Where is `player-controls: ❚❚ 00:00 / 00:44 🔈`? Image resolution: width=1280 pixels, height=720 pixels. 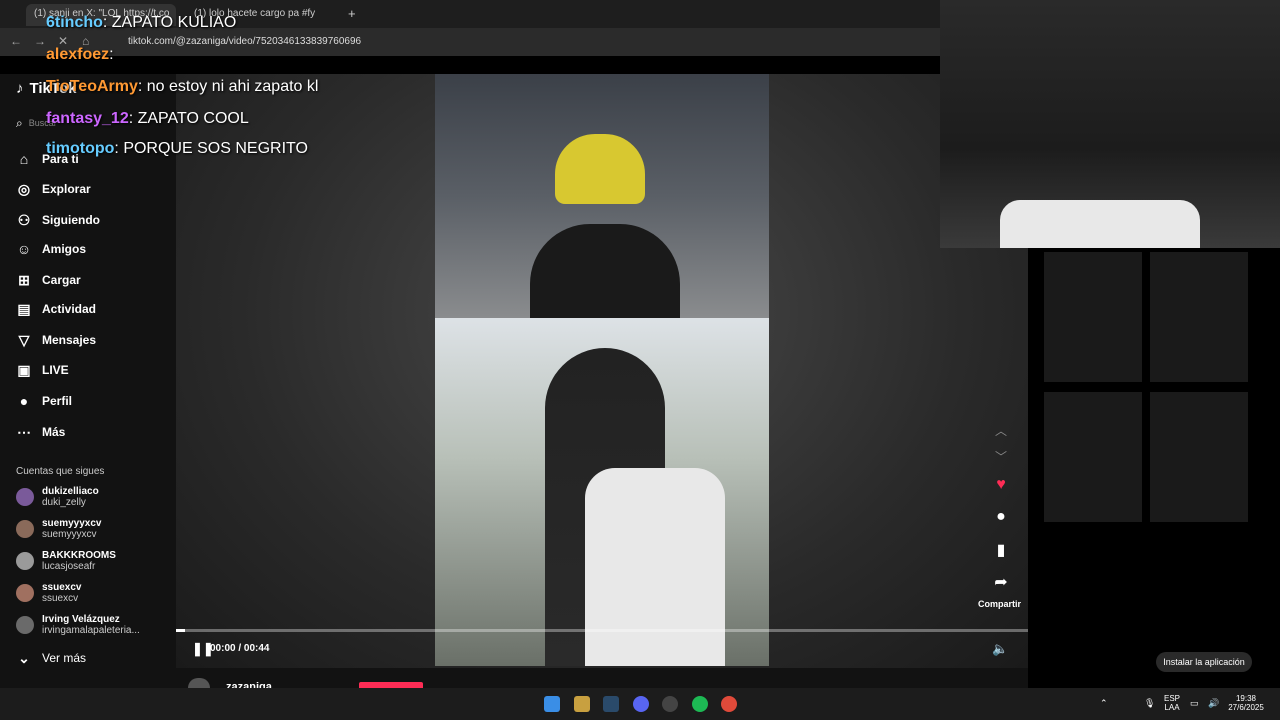 player-controls: ❚❚ 00:00 / 00:44 🔈 is located at coordinates (602, 650).